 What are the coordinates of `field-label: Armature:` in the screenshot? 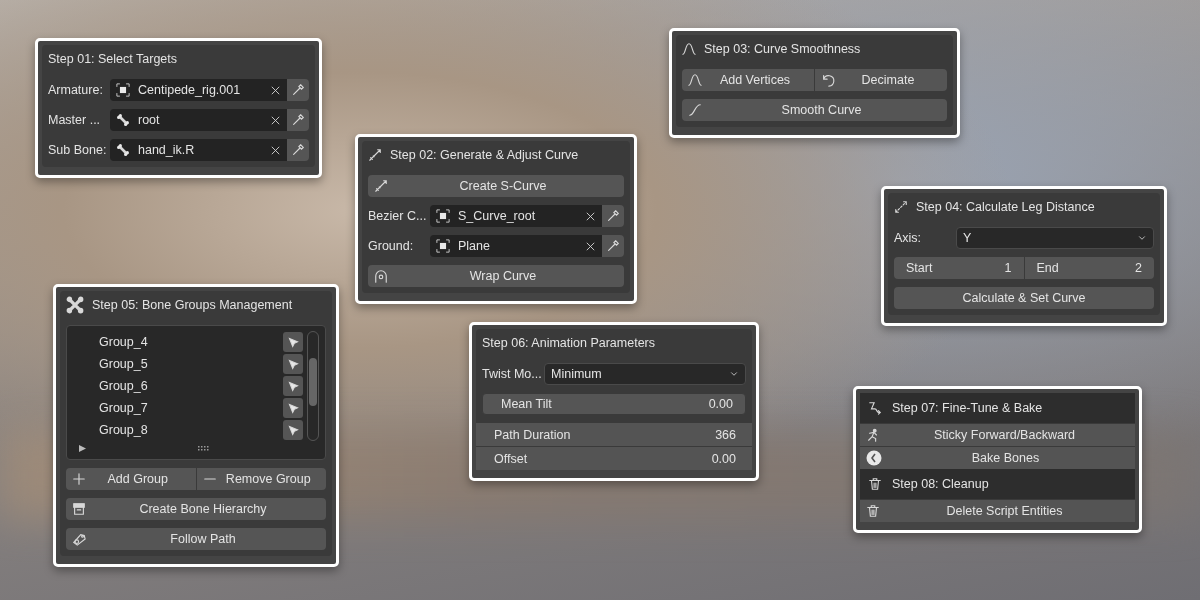 It's located at (76, 90).